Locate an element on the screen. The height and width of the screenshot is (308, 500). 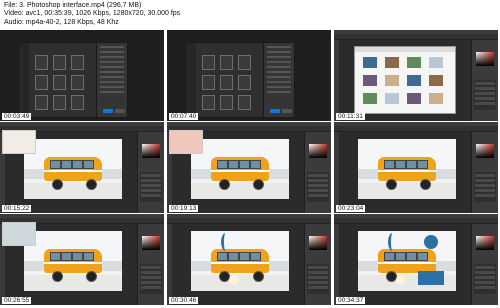
floating-image-thumbnail is located at coordinates (186, 142).